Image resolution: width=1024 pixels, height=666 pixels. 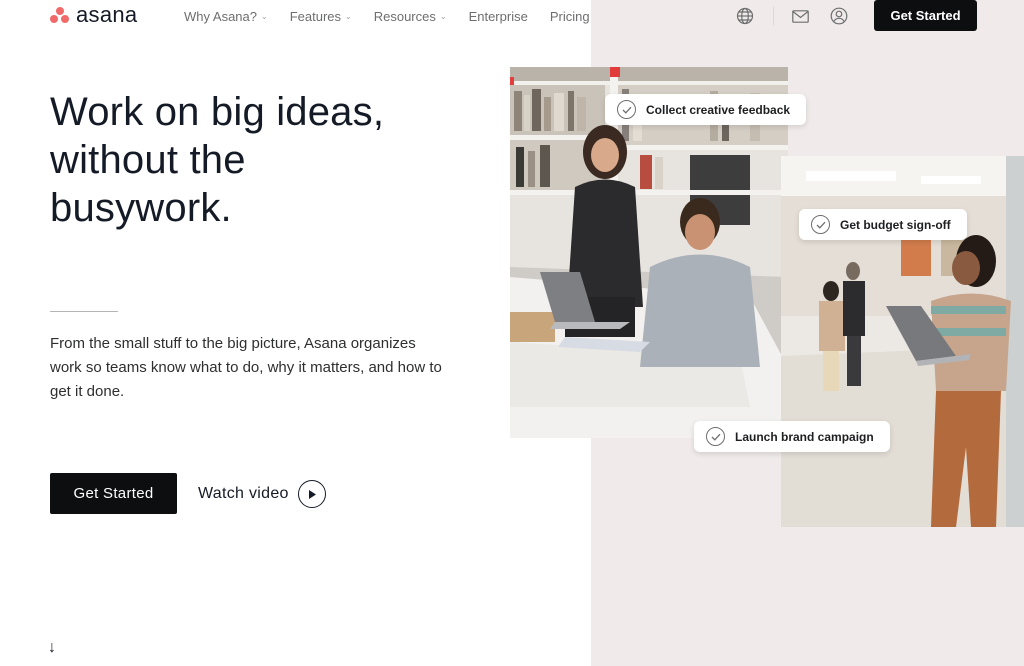 What do you see at coordinates (839, 16) in the screenshot?
I see `account-icon` at bounding box center [839, 16].